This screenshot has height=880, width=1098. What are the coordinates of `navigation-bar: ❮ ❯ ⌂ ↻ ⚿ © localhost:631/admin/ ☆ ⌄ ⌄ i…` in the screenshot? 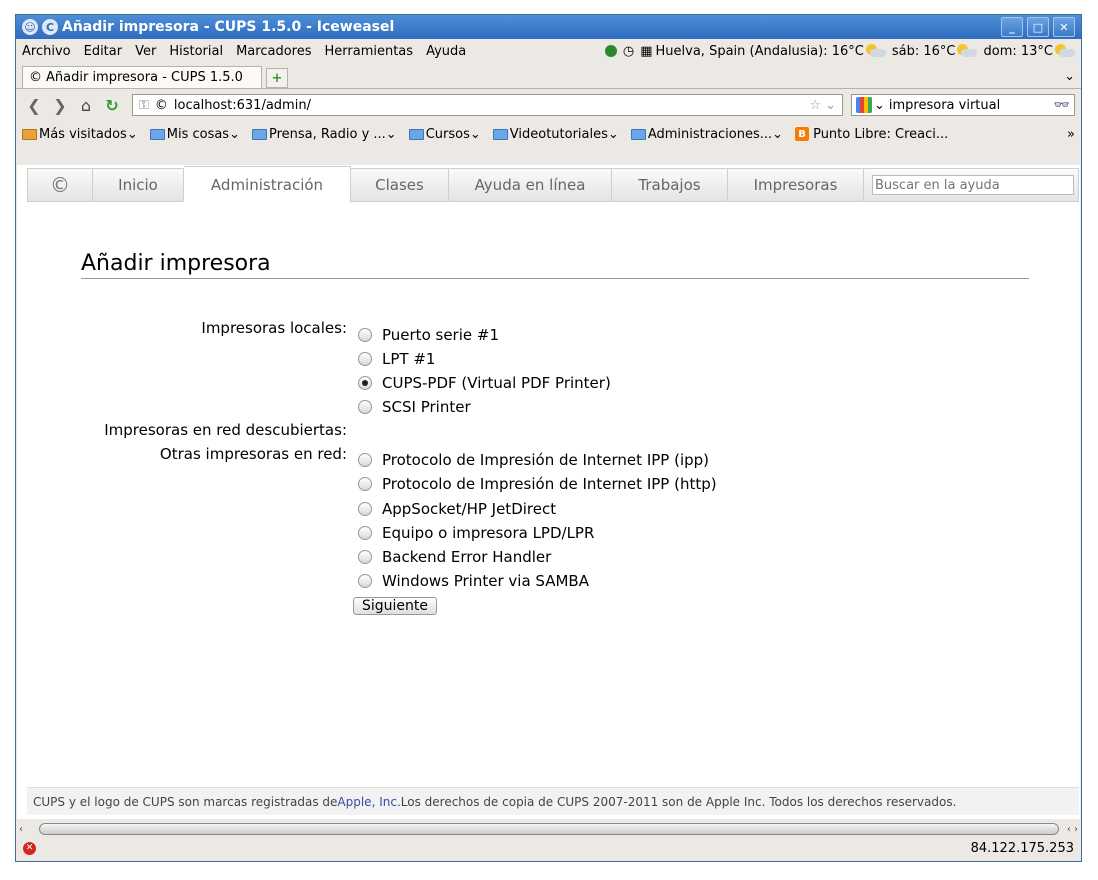 It's located at (548, 105).